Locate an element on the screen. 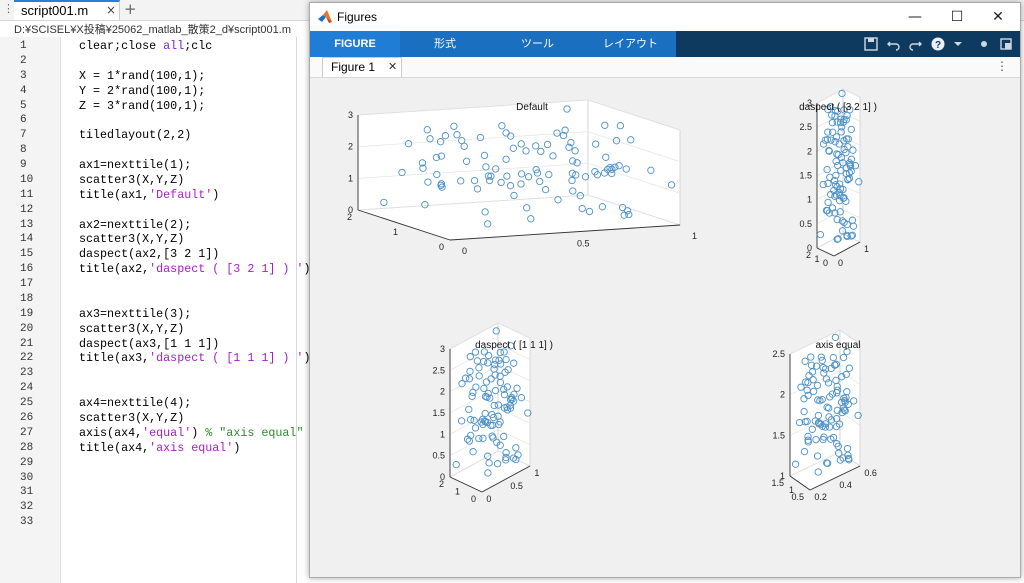 The height and width of the screenshot is (583, 1024). code-line: daspect(ax3,[1 1 1]) is located at coordinates (149, 343).